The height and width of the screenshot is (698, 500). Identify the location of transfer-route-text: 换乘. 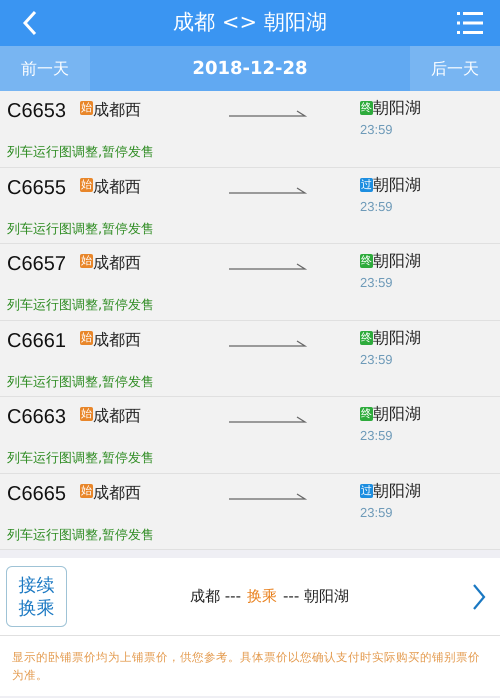
(262, 597).